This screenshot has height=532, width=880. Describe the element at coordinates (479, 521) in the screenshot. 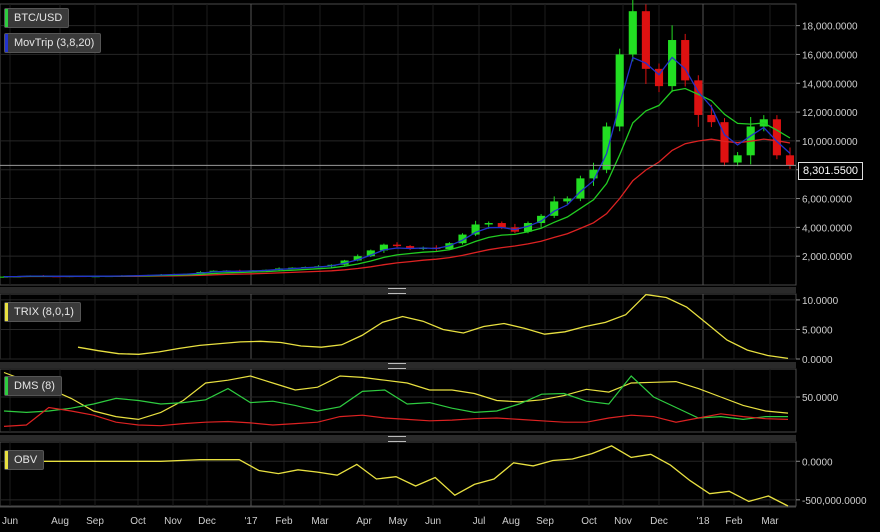

I see `x-tick-label: Jul` at that location.